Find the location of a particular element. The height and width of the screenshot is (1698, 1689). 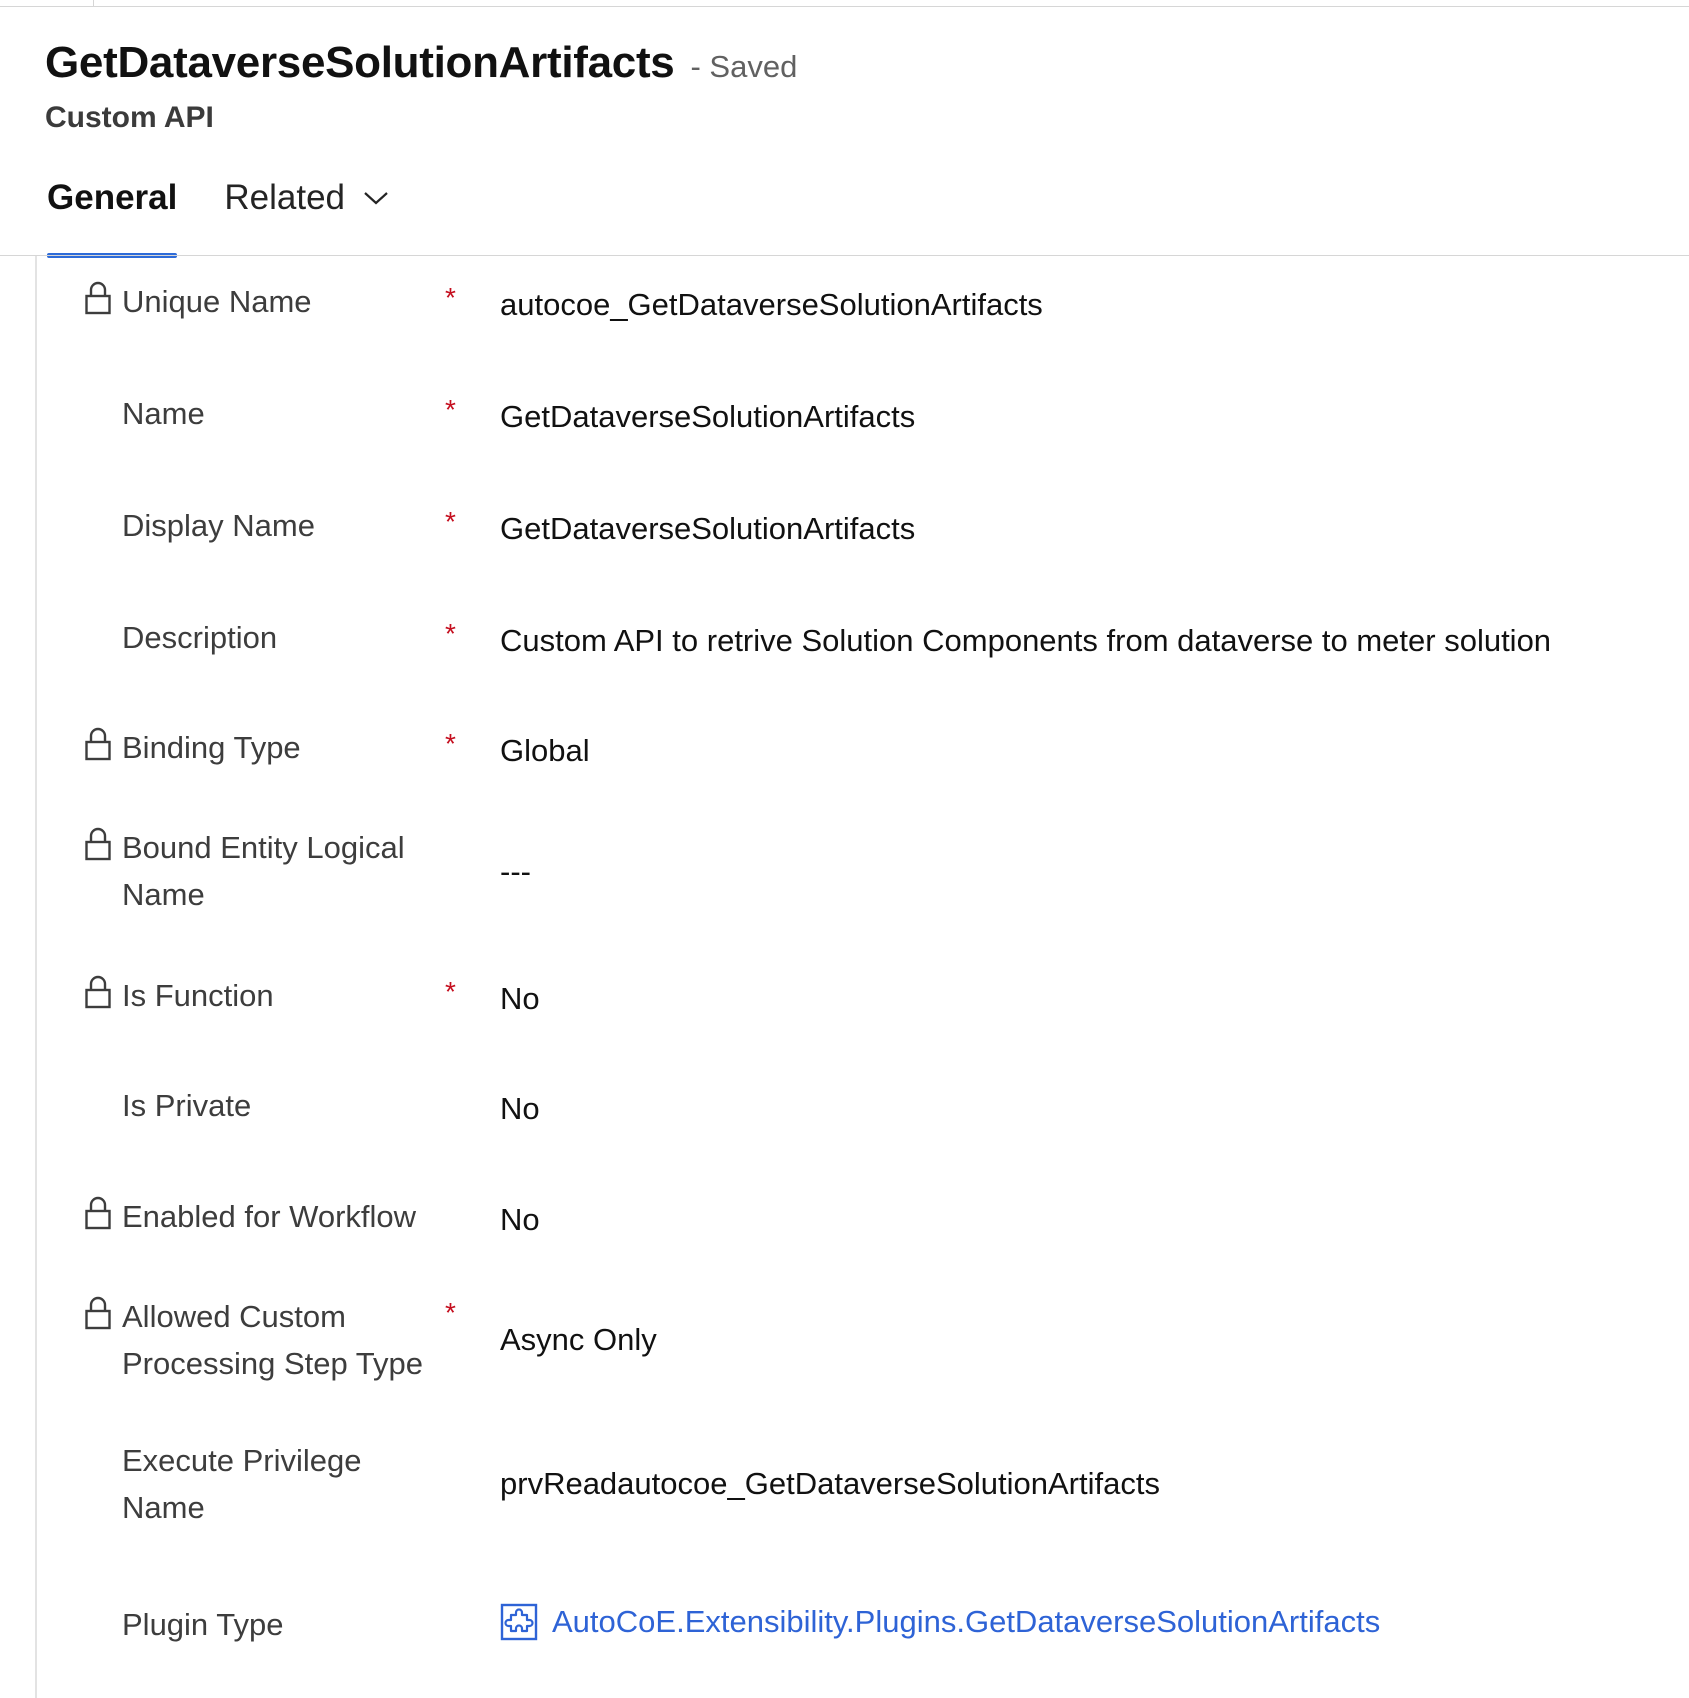

entity-type-label: Custom API is located at coordinates (129, 117).